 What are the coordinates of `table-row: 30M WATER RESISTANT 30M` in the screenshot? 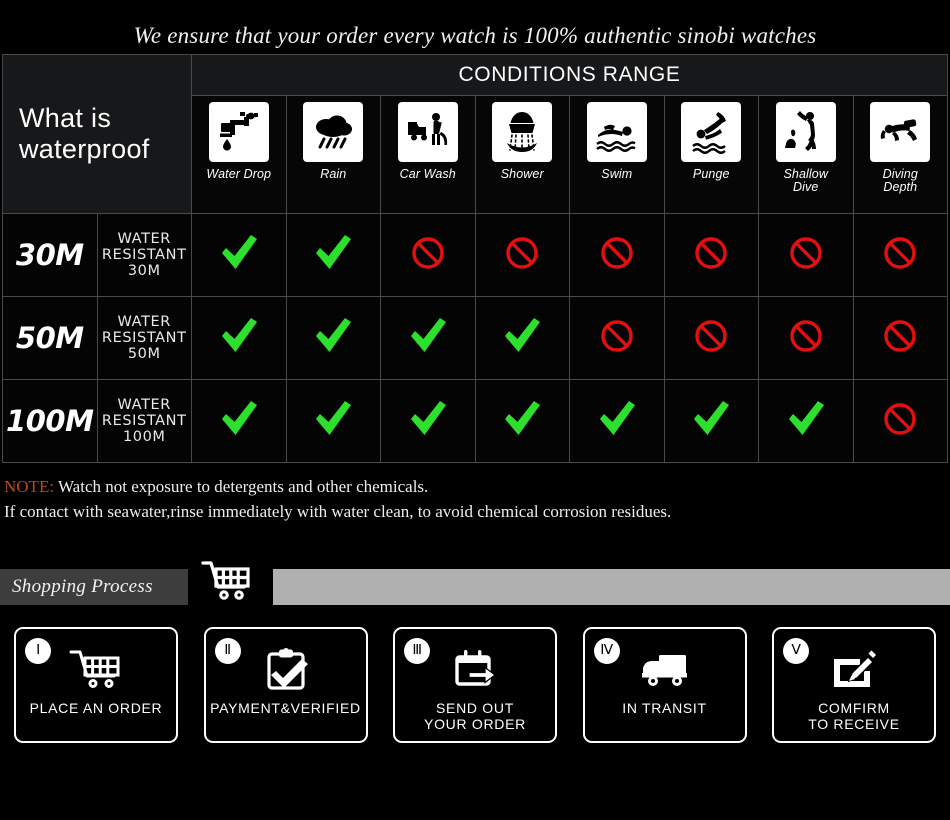 It's located at (475, 255).